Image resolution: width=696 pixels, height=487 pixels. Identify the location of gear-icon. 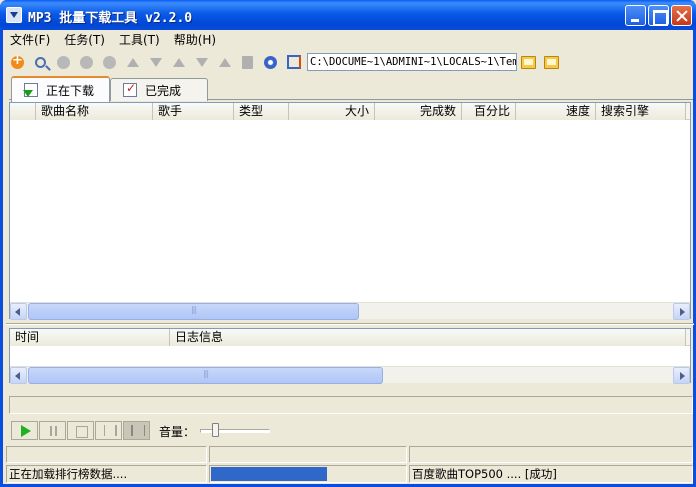
(270, 62).